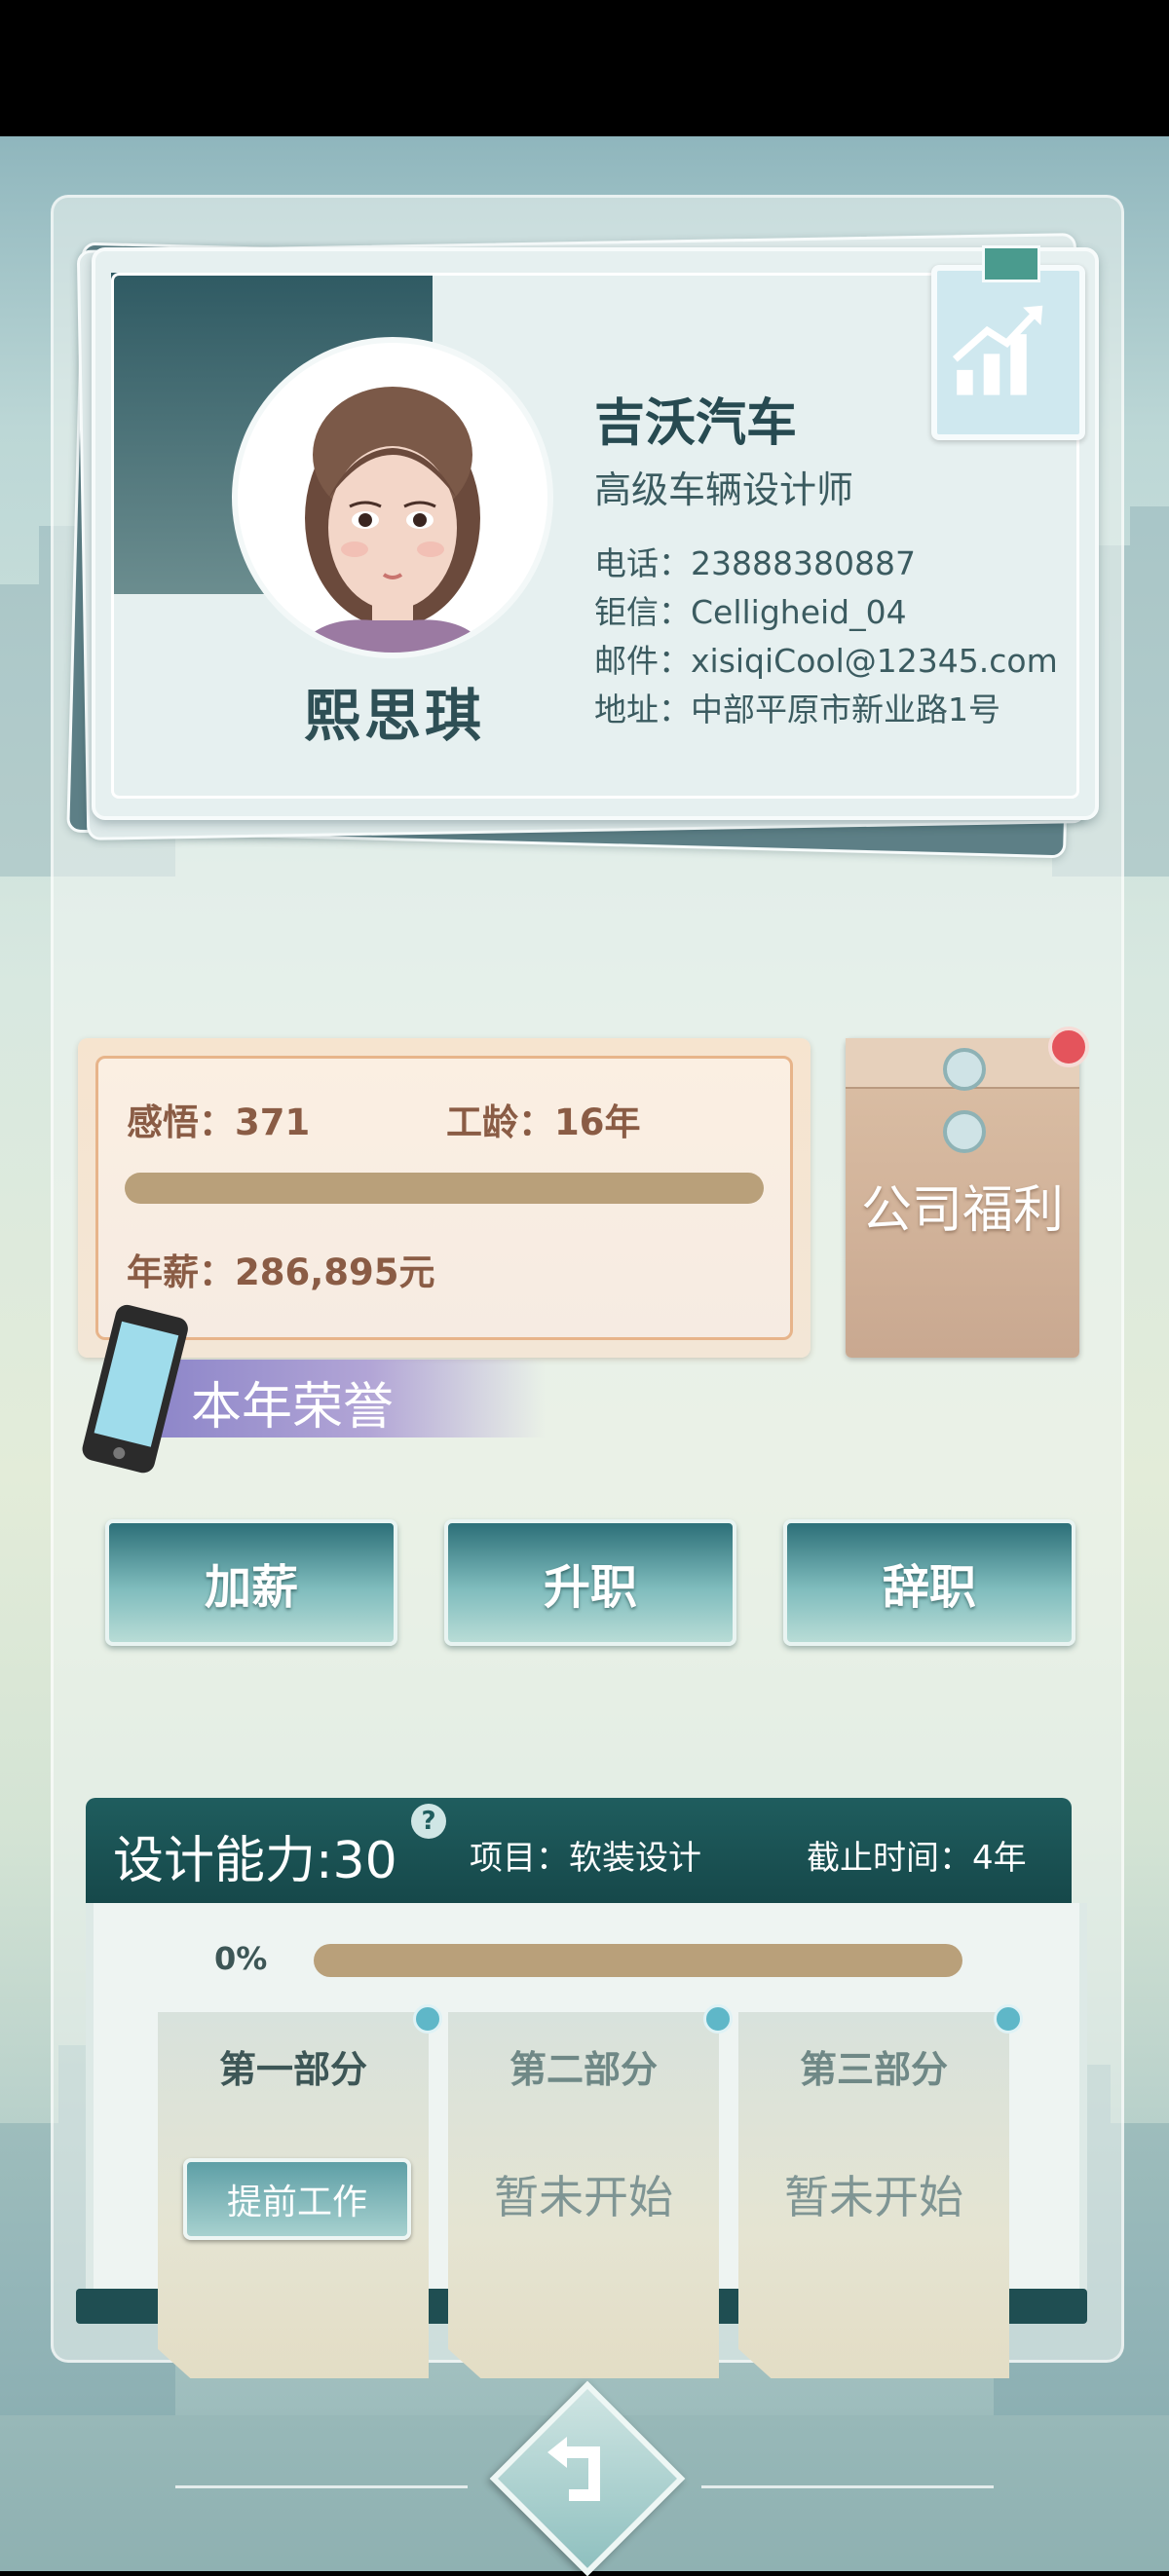  What do you see at coordinates (797, 709) in the screenshot?
I see `address-line: 地址：中部平原市新业路1号` at bounding box center [797, 709].